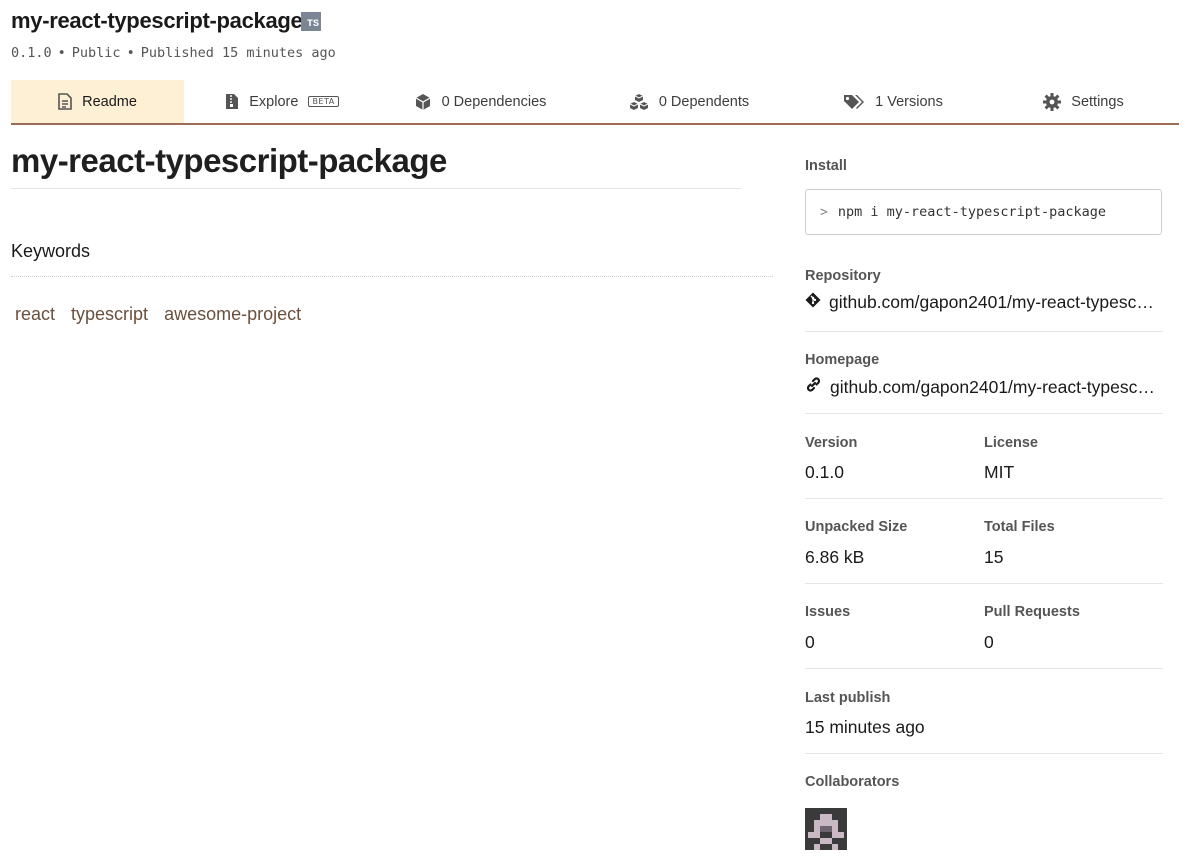  I want to click on beta-badge: BETA, so click(323, 101).